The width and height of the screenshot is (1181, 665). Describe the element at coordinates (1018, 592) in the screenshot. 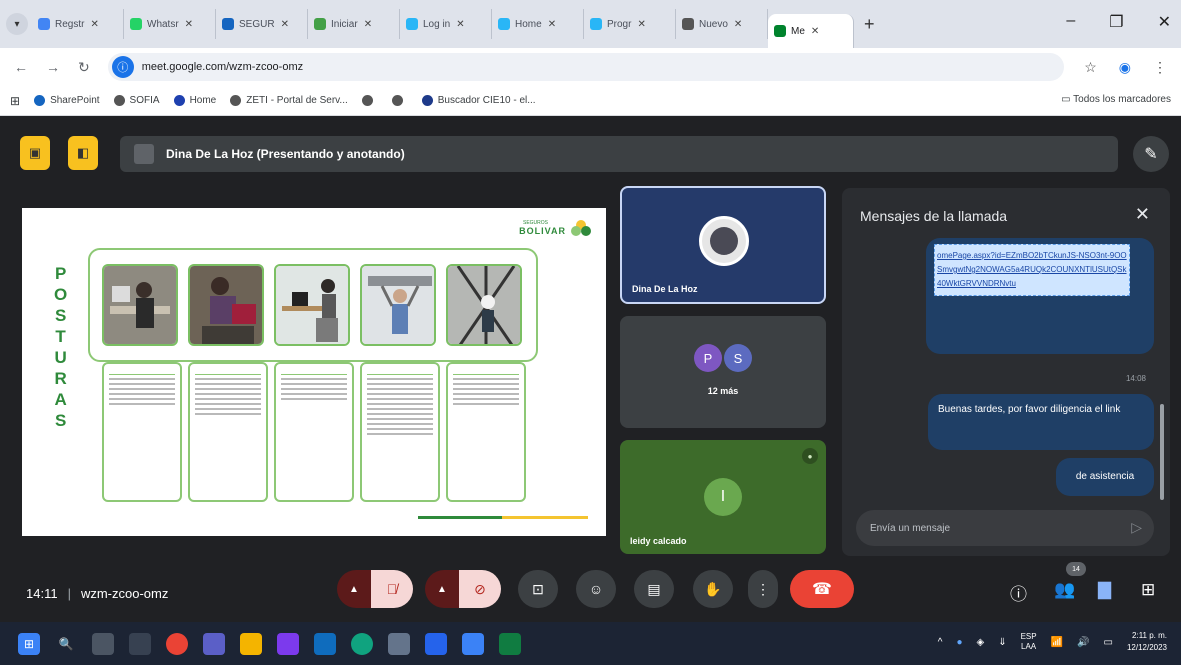

I see `meeting-details-icon: ⓘ` at that location.